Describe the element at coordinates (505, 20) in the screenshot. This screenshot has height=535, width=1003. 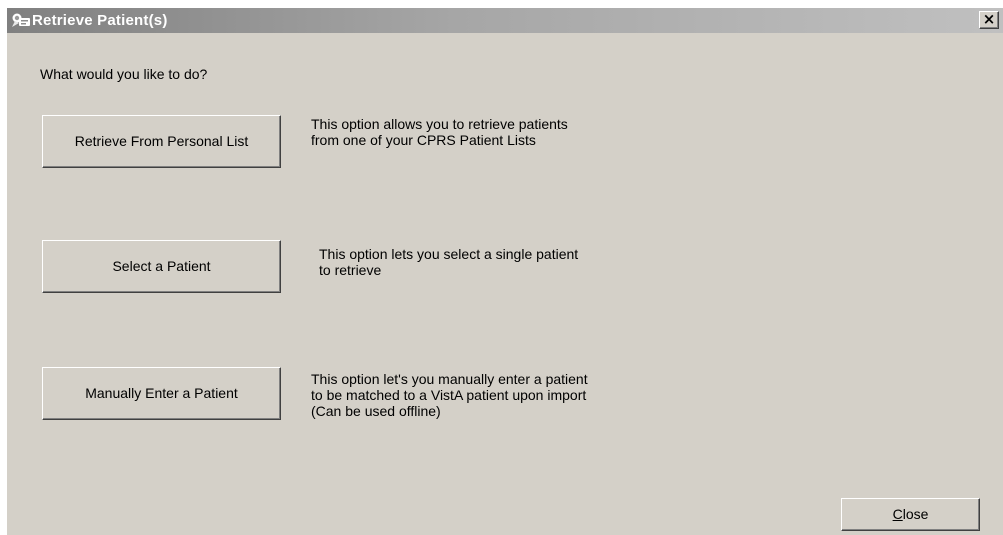
I see `title-bar: Retrieve Patient(s) ×` at that location.